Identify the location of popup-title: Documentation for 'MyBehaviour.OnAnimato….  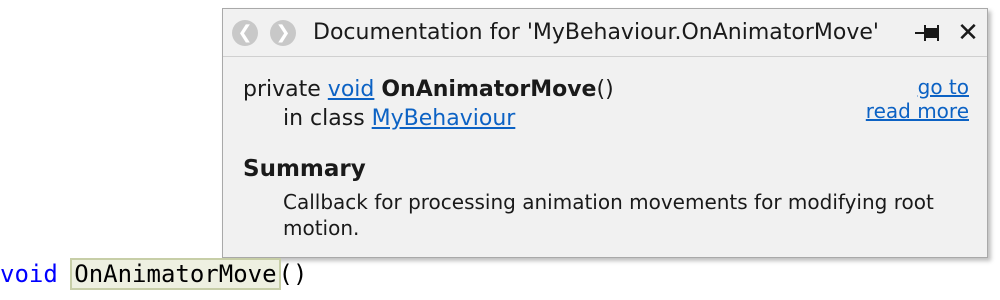
(596, 32).